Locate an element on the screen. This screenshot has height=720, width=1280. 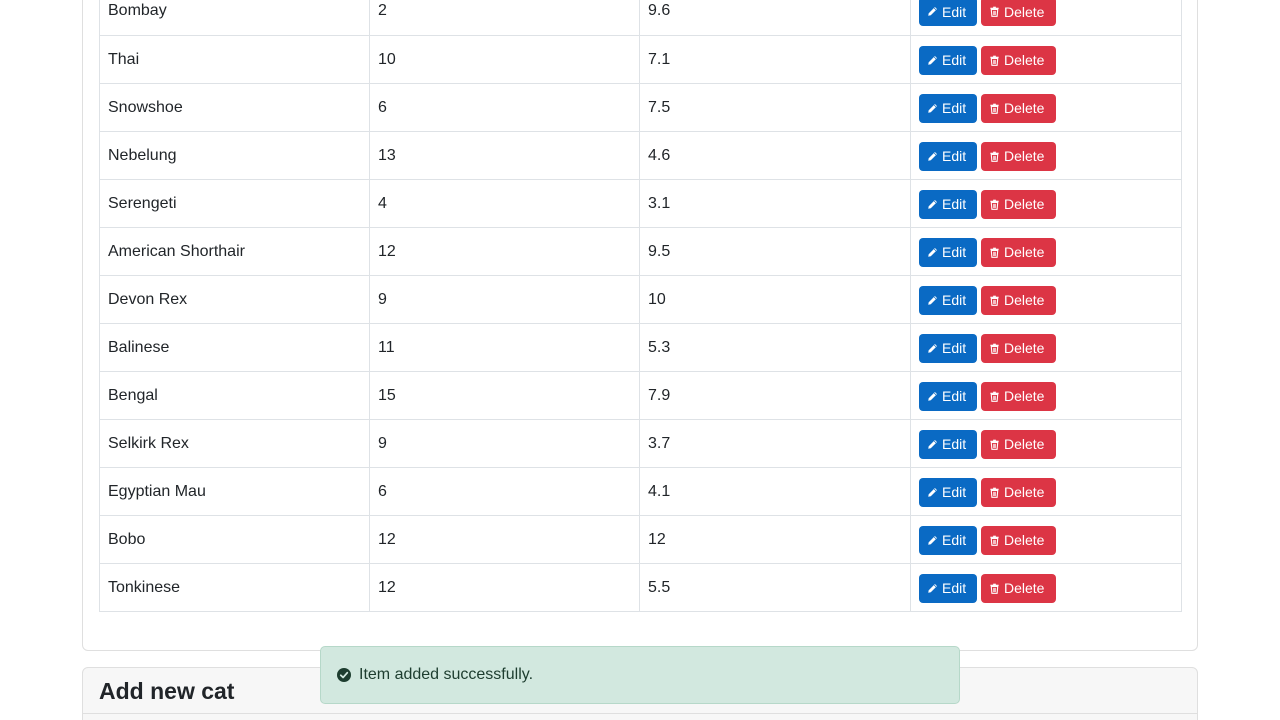
table-row: Thai 10 7.1 Edit Delete is located at coordinates (640, 59).